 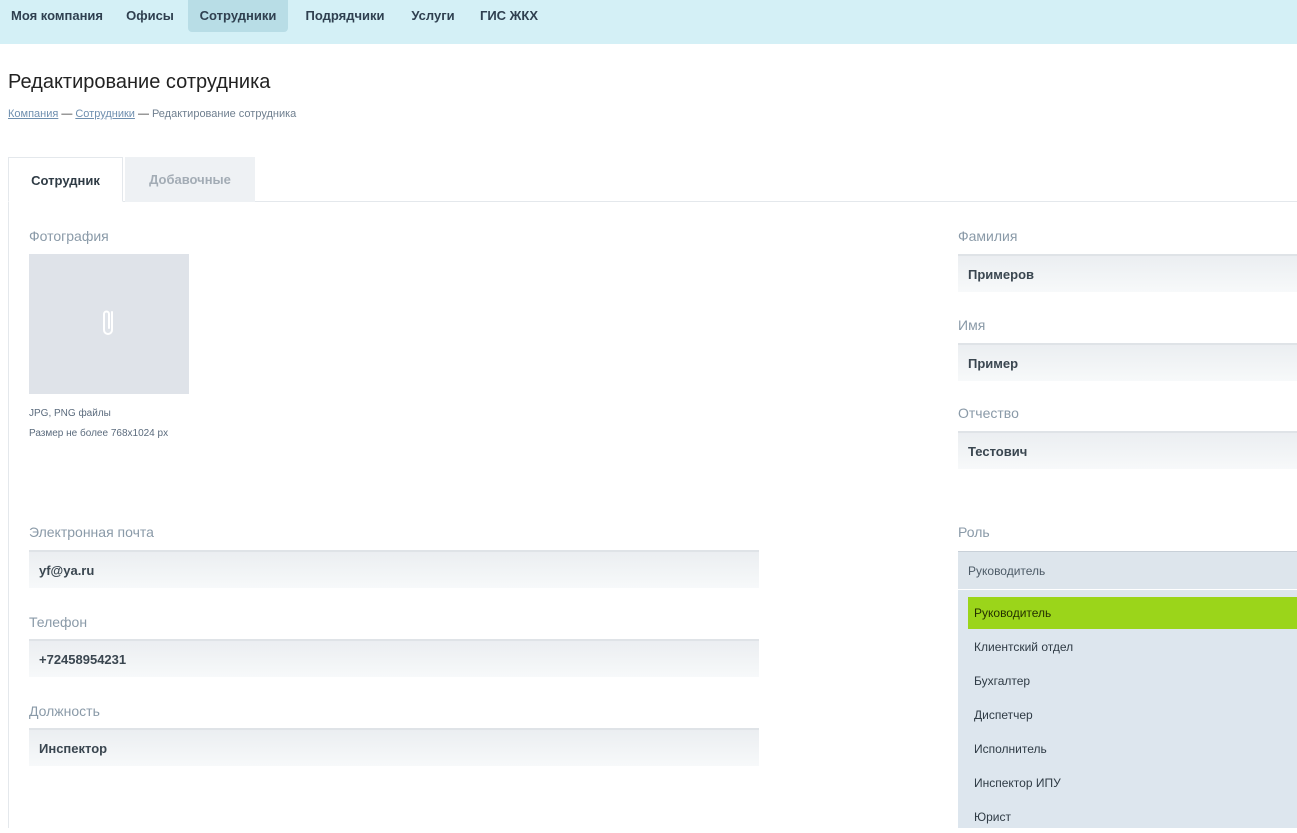 I want to click on role-option-executor: Исполнитель, so click(x=1132, y=749).